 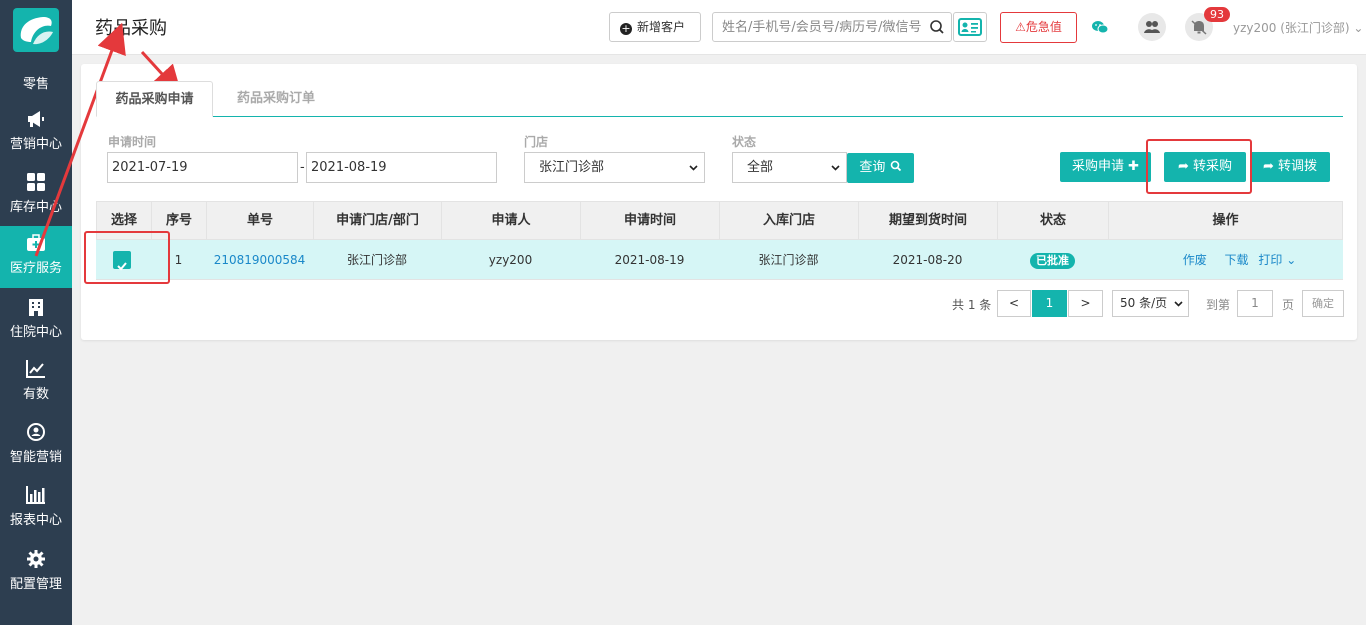 I want to click on add-customer-button: + 新增客户, so click(x=655, y=27).